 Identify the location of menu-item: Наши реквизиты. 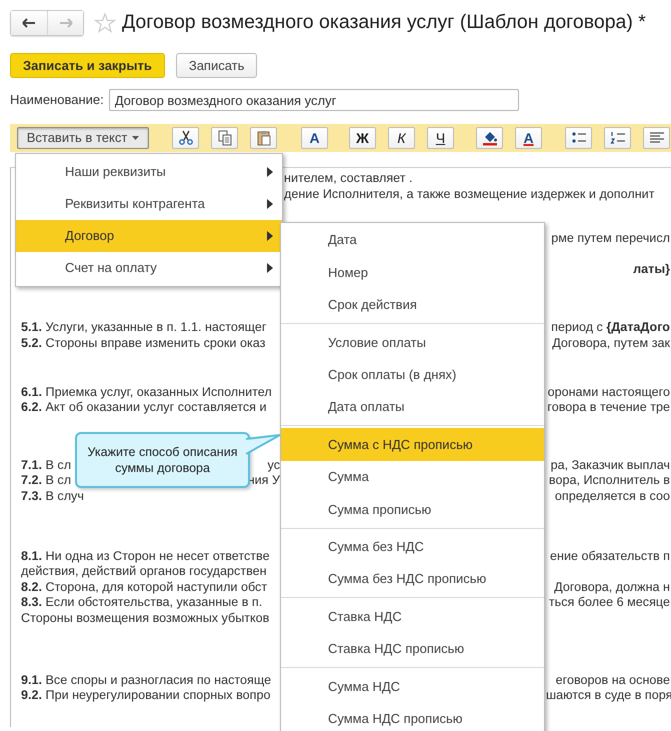
(149, 172).